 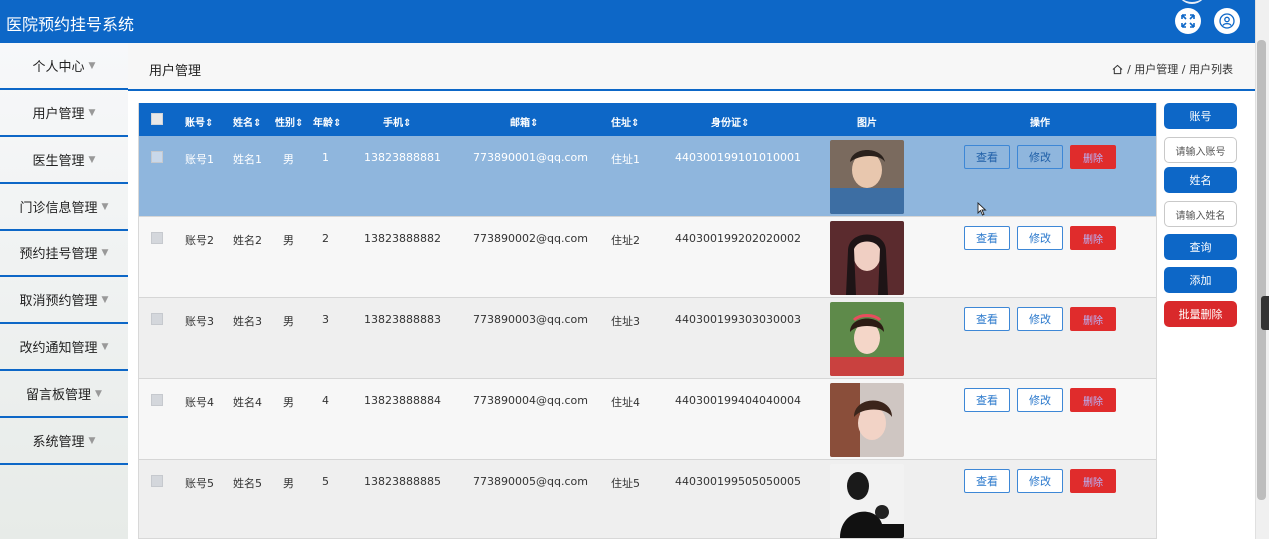 I want to click on breadcrumb-path: / 用户管理 / 用户列表, so click(x=1180, y=69).